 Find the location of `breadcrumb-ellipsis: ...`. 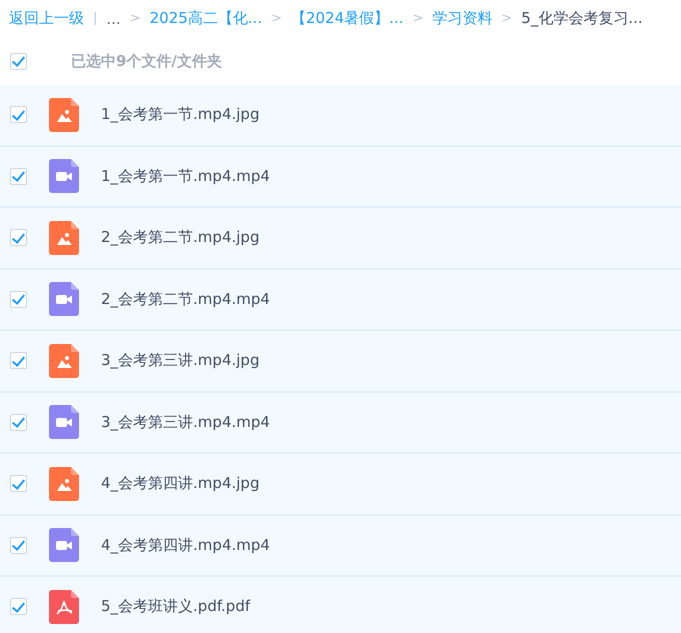

breadcrumb-ellipsis: ... is located at coordinates (113, 19).